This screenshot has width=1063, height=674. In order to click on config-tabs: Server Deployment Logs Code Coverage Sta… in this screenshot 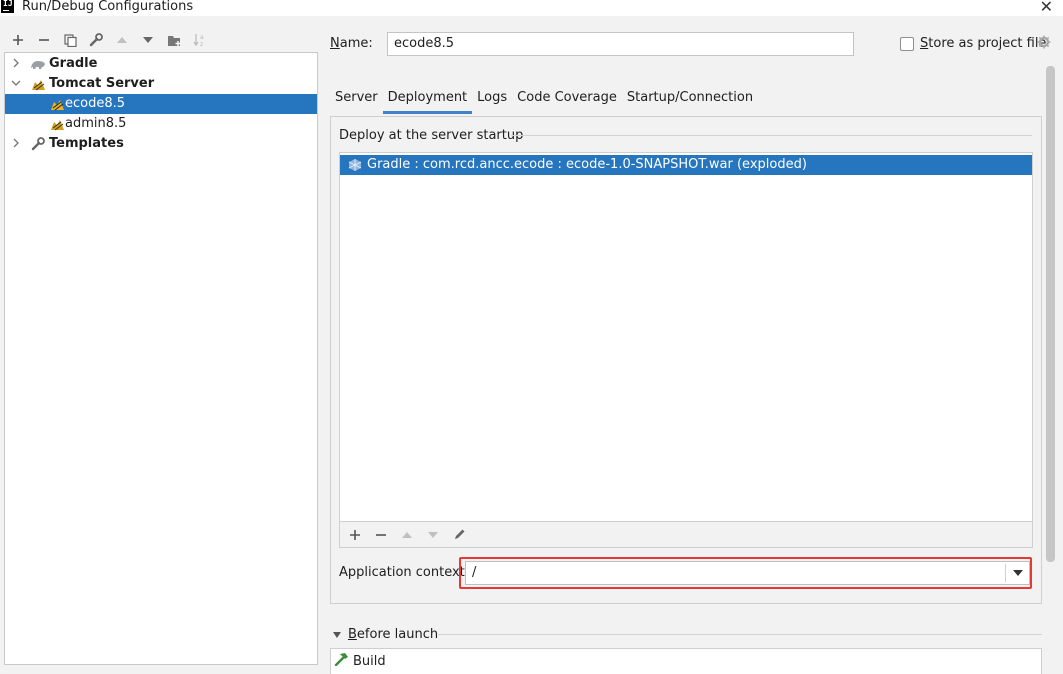, I will do `click(544, 101)`.